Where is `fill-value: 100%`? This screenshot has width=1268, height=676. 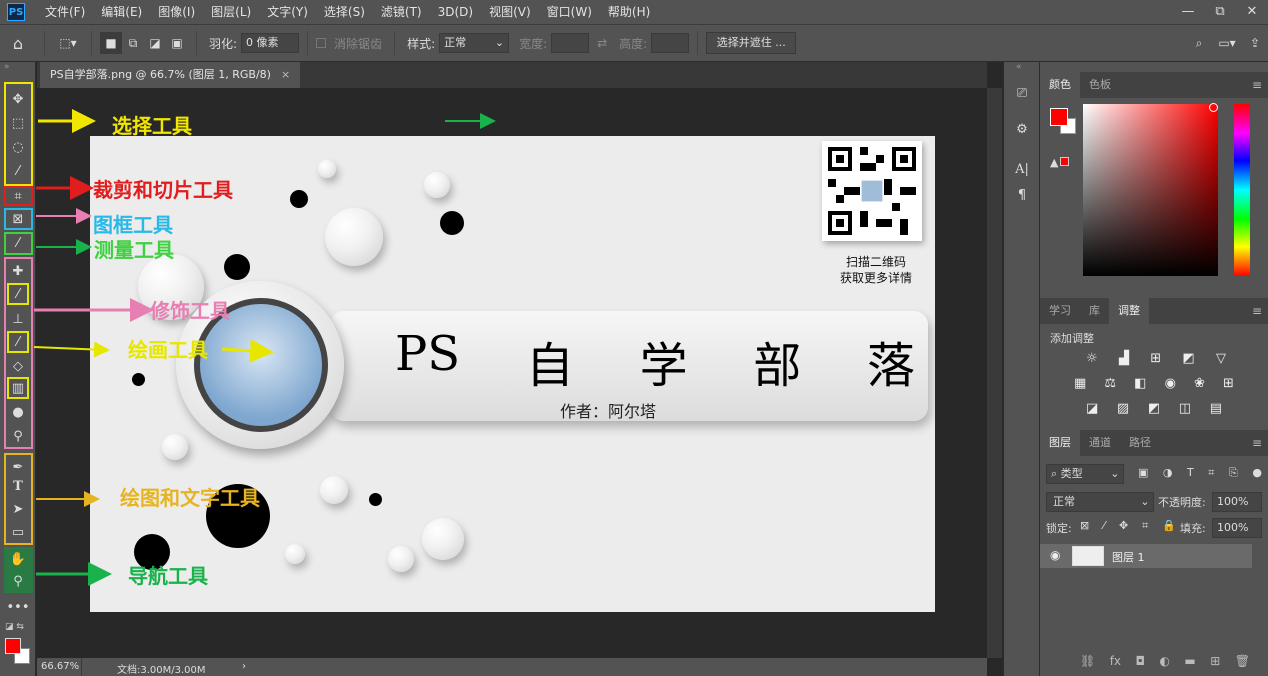 fill-value: 100% is located at coordinates (1233, 527).